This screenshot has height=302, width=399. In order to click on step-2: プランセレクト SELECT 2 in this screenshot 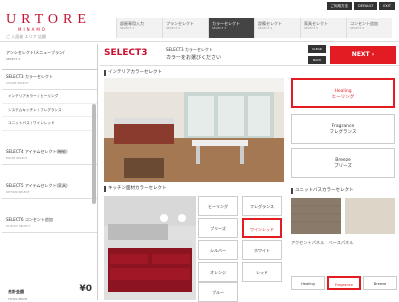, I will do `click(185, 28)`.